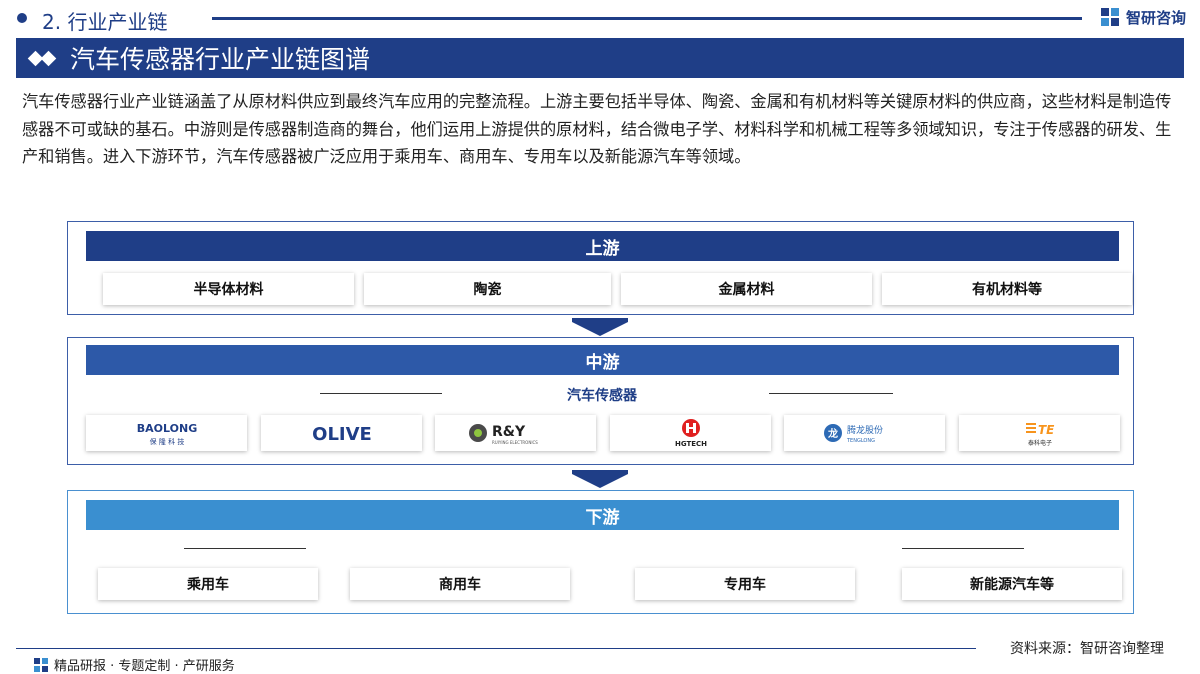 The height and width of the screenshot is (674, 1200). What do you see at coordinates (228, 289) in the screenshot?
I see `upstream-item: 半导体材料` at bounding box center [228, 289].